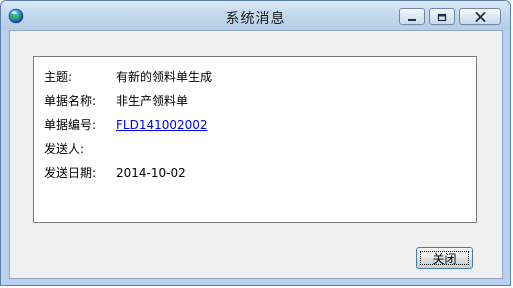 The width and height of the screenshot is (513, 288). Describe the element at coordinates (164, 77) in the screenshot. I see `subject-value: 有新的领料单生成` at that location.